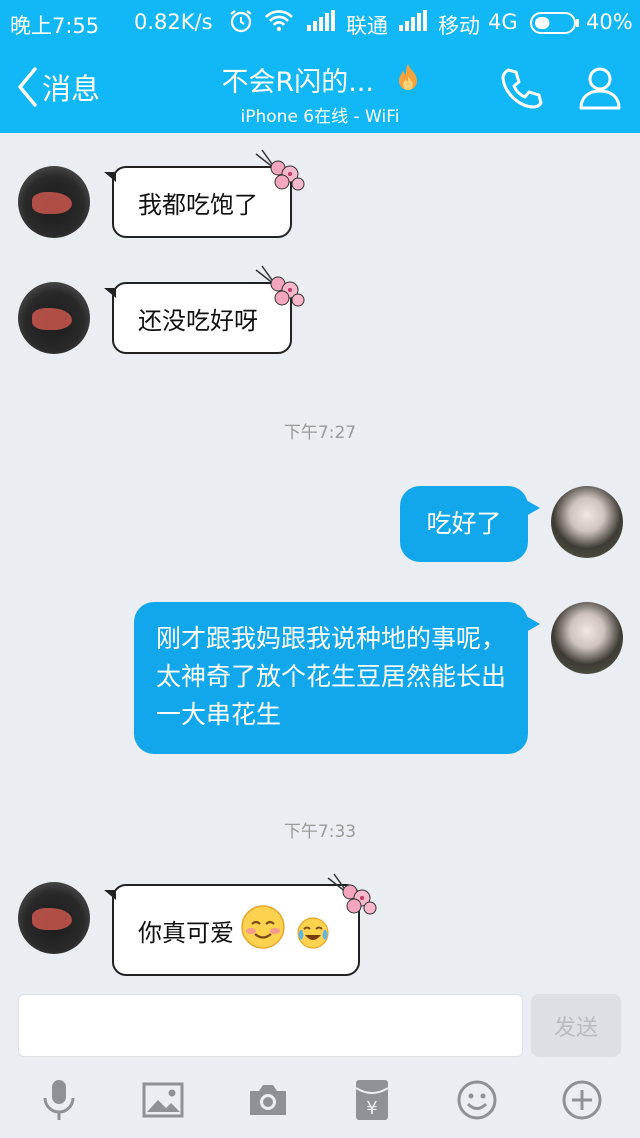  I want to click on emoji-icon, so click(477, 1100).